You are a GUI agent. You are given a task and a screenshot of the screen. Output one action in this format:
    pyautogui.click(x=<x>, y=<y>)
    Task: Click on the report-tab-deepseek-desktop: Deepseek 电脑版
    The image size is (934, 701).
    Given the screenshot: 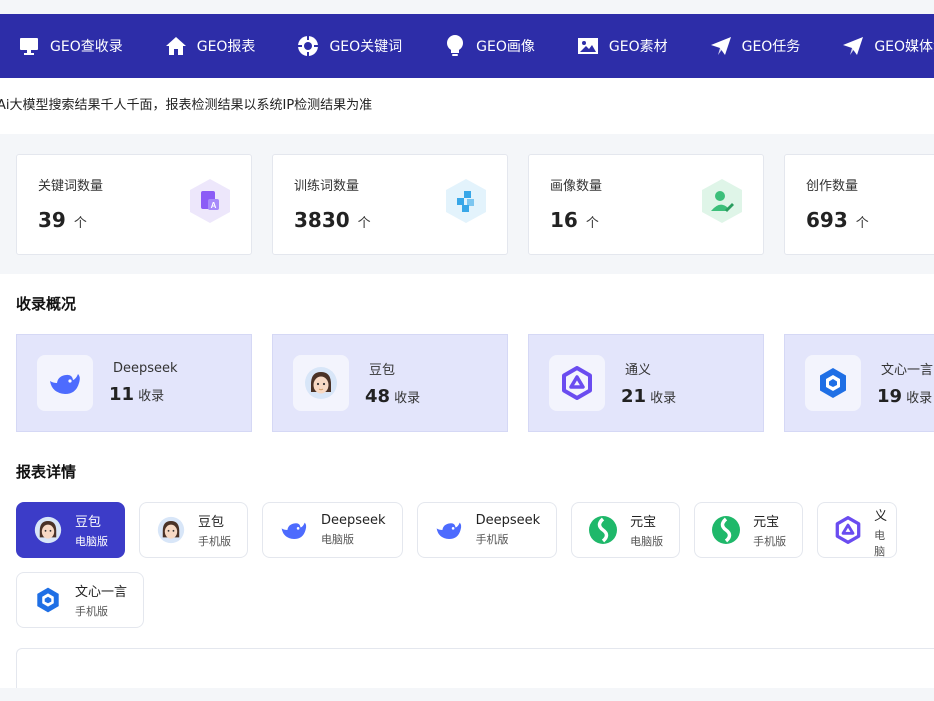 What is the action you would take?
    pyautogui.click(x=332, y=530)
    